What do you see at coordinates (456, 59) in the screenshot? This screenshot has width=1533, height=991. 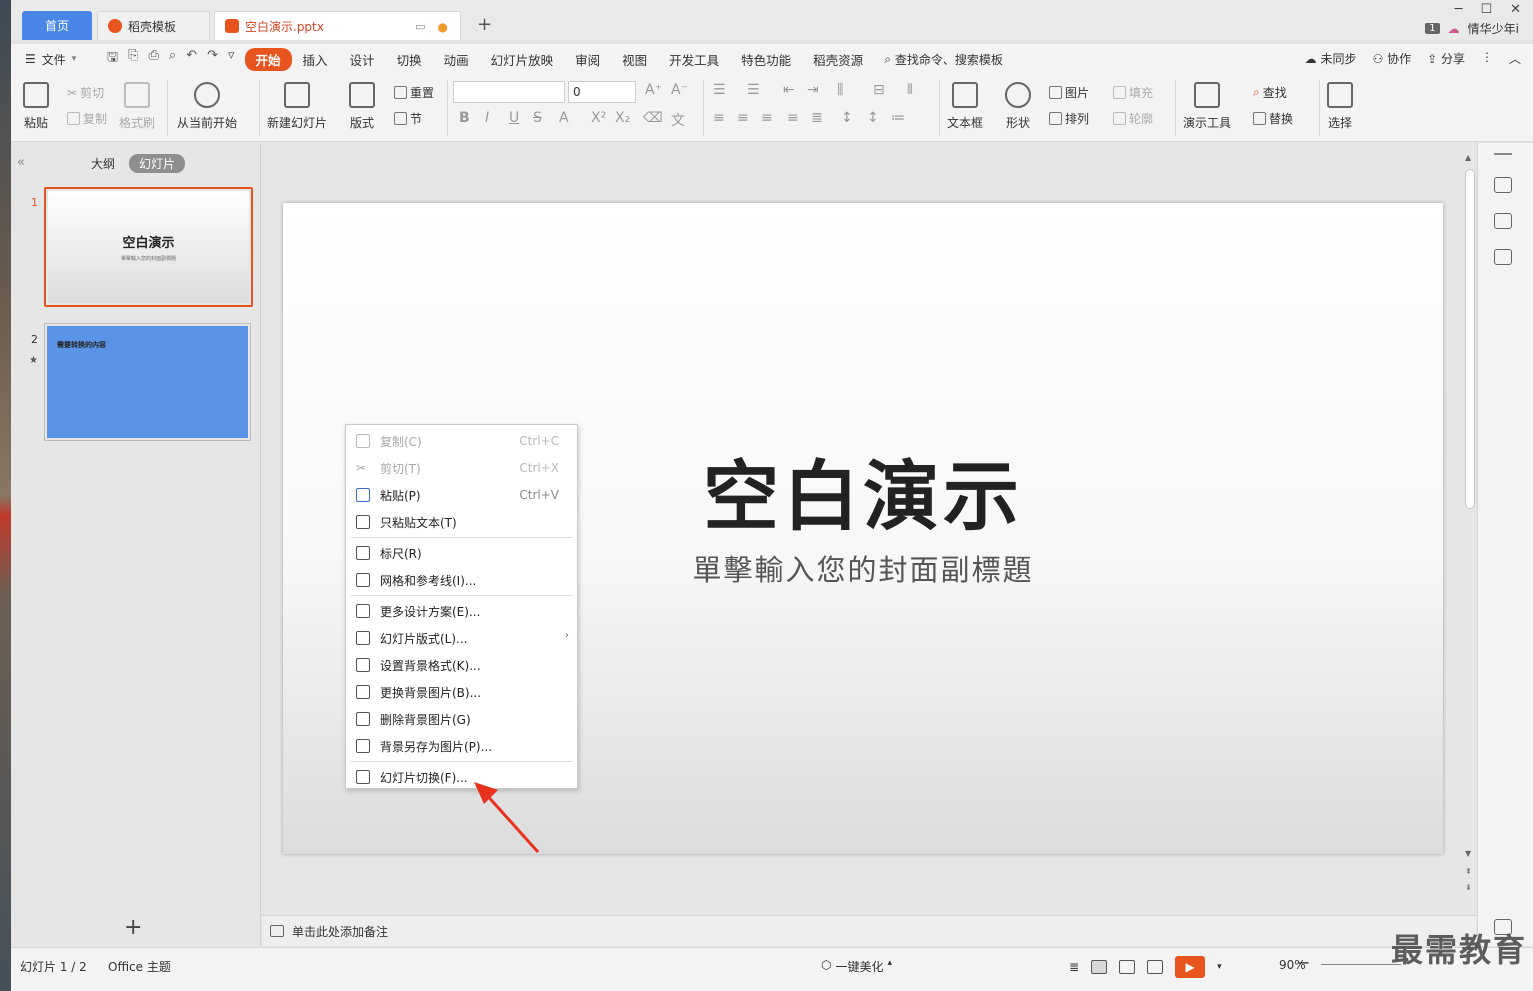 I see `tab-animation: 动画` at bounding box center [456, 59].